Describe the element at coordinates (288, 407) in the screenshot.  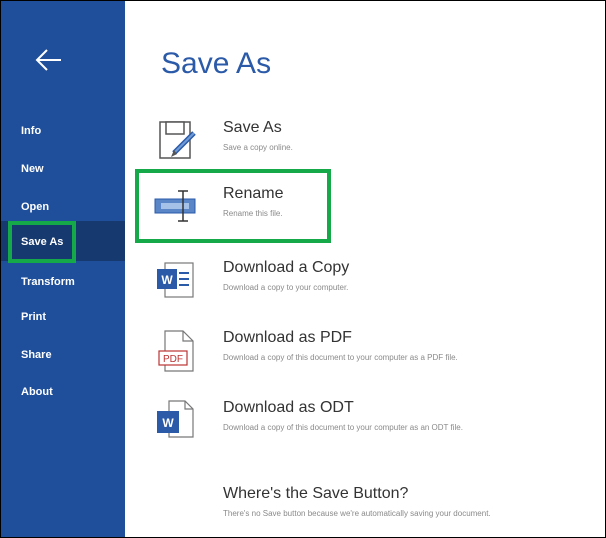
I see `download-odt-title: Download as ODT` at that location.